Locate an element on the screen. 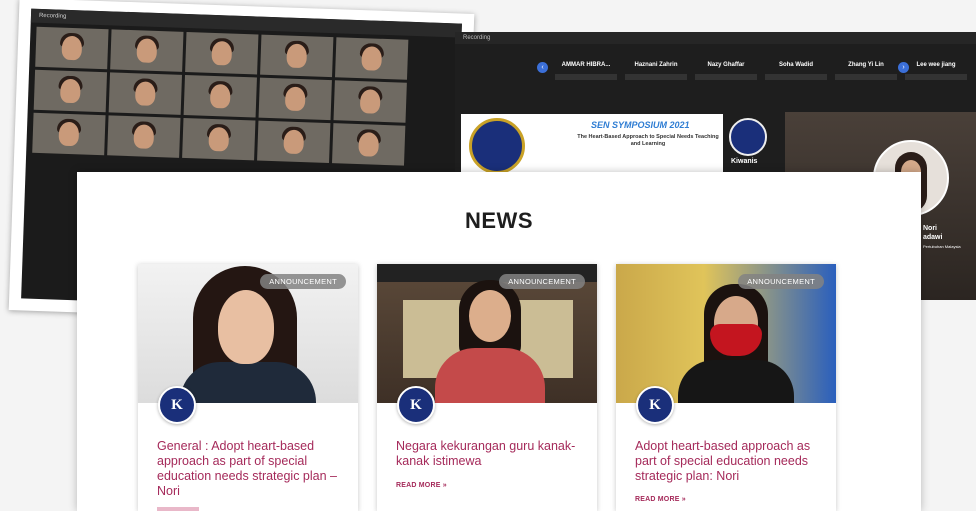 Image resolution: width=976 pixels, height=511 pixels. prev-arrow-icon: ‹ is located at coordinates (542, 67).